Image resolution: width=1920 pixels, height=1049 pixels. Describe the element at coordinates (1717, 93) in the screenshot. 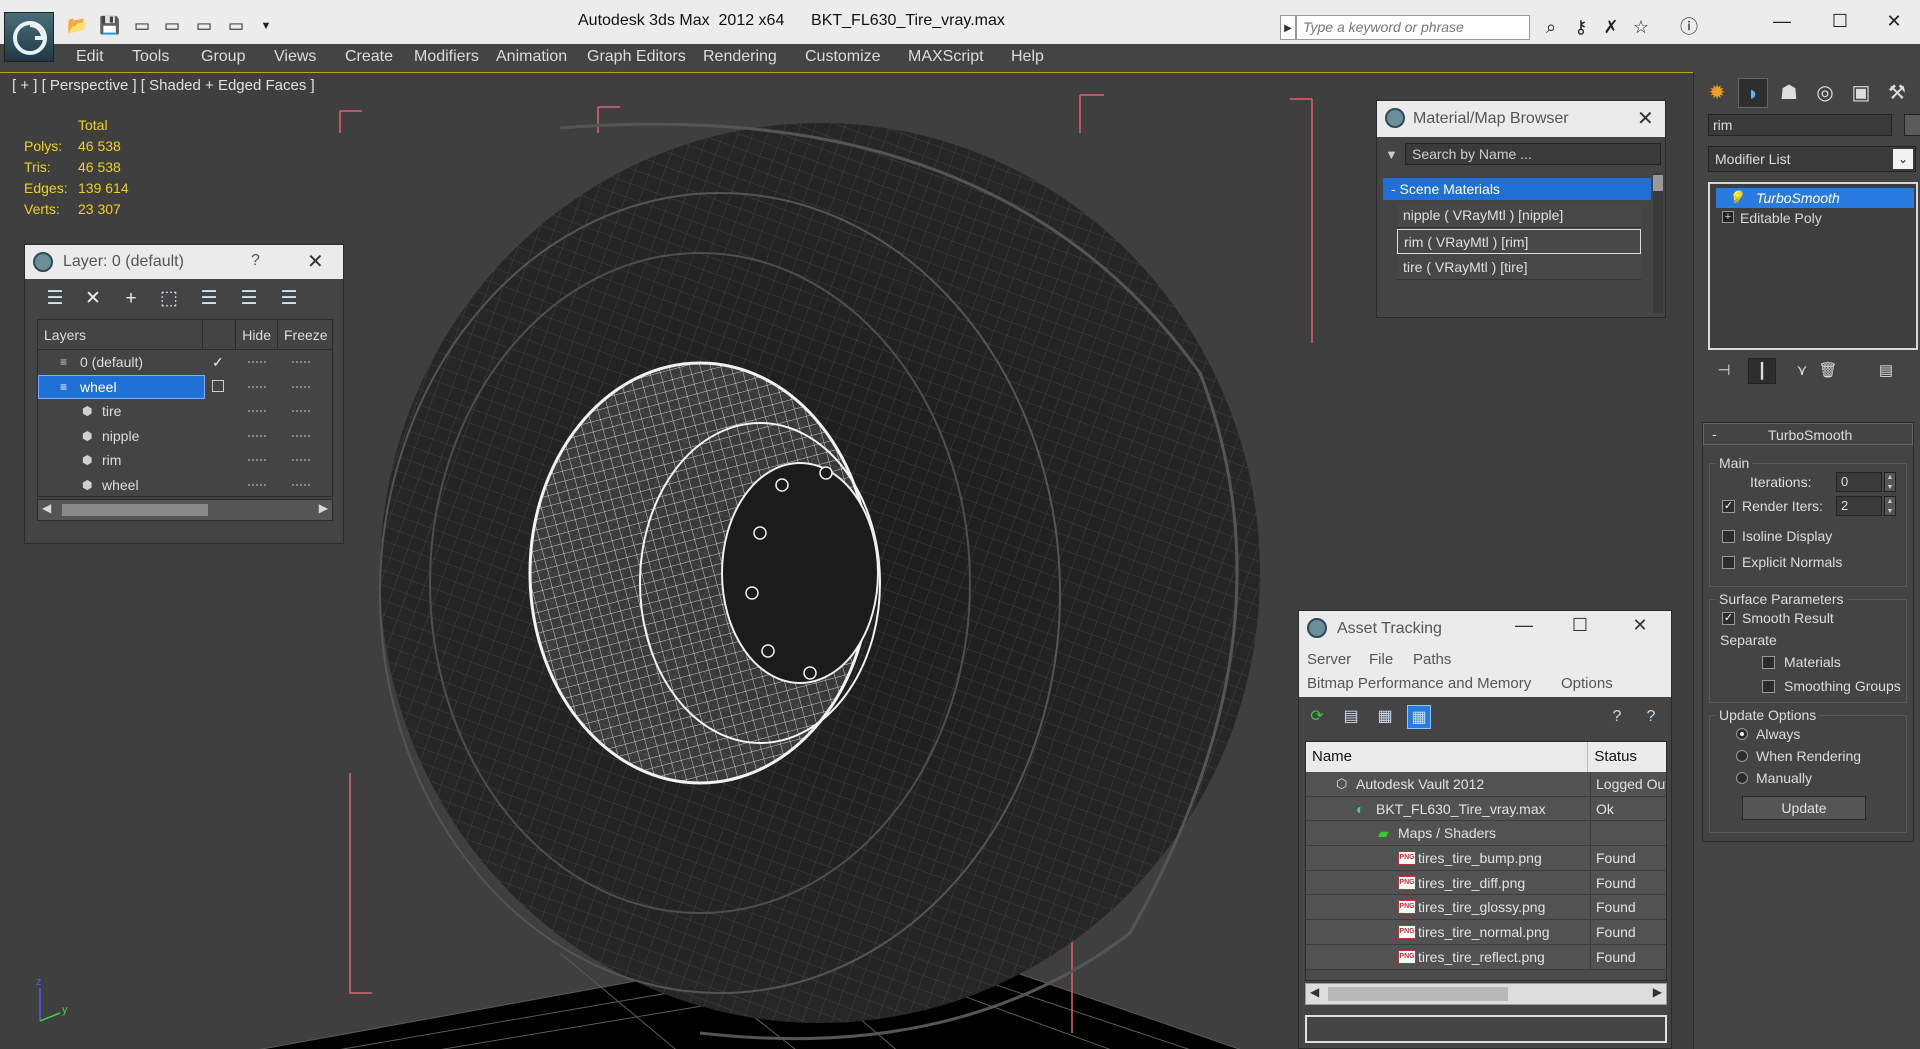

I see `create-tab-icon: ✹` at that location.